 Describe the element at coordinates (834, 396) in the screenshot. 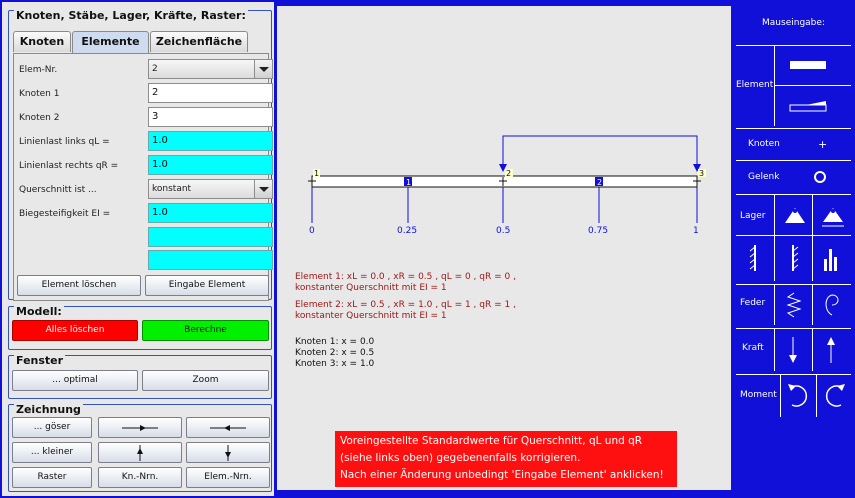

I see `moment-counterclockwise-icon` at that location.